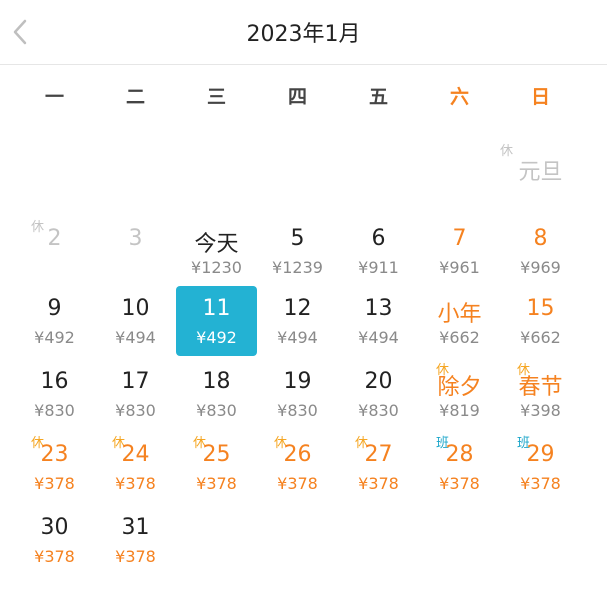 This screenshot has width=607, height=593. What do you see at coordinates (297, 238) in the screenshot?
I see `day-label: 5` at bounding box center [297, 238].